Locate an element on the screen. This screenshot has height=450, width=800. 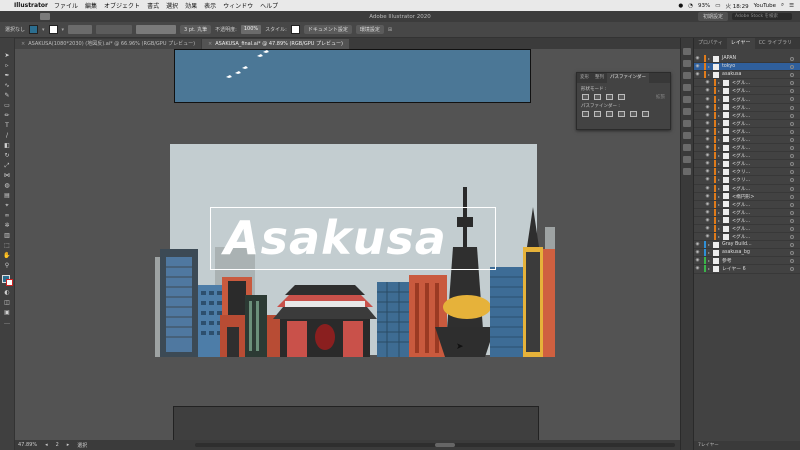
unite-button is located at coordinates (585, 97).